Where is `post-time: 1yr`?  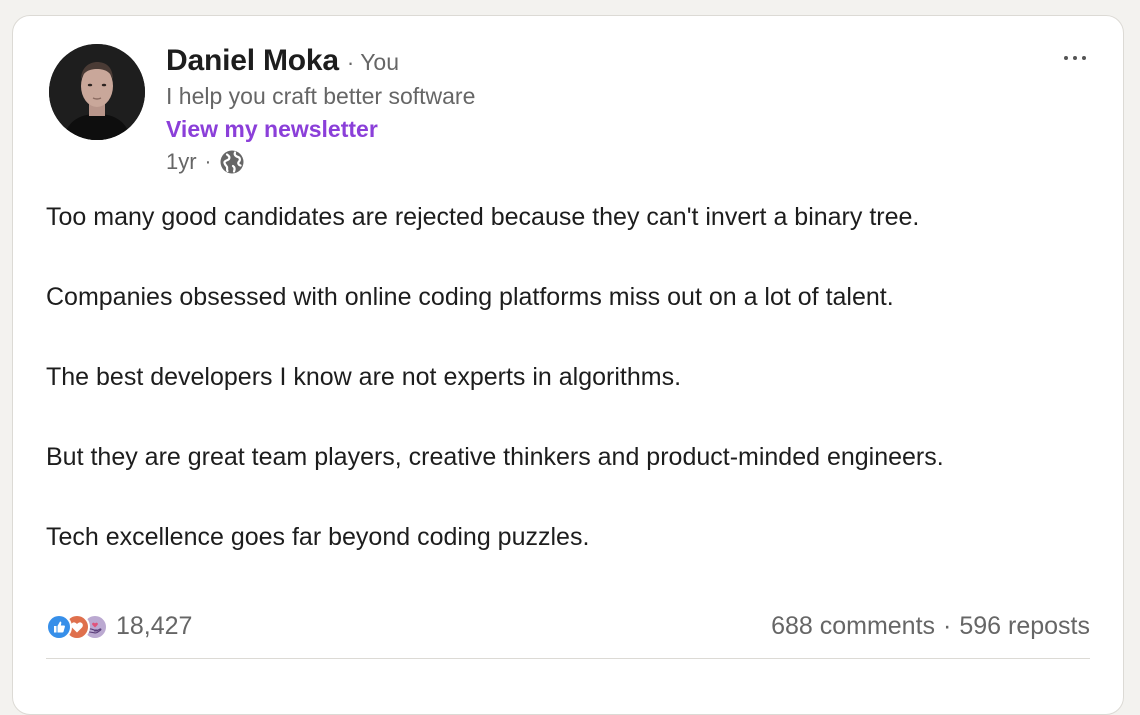 post-time: 1yr is located at coordinates (181, 162).